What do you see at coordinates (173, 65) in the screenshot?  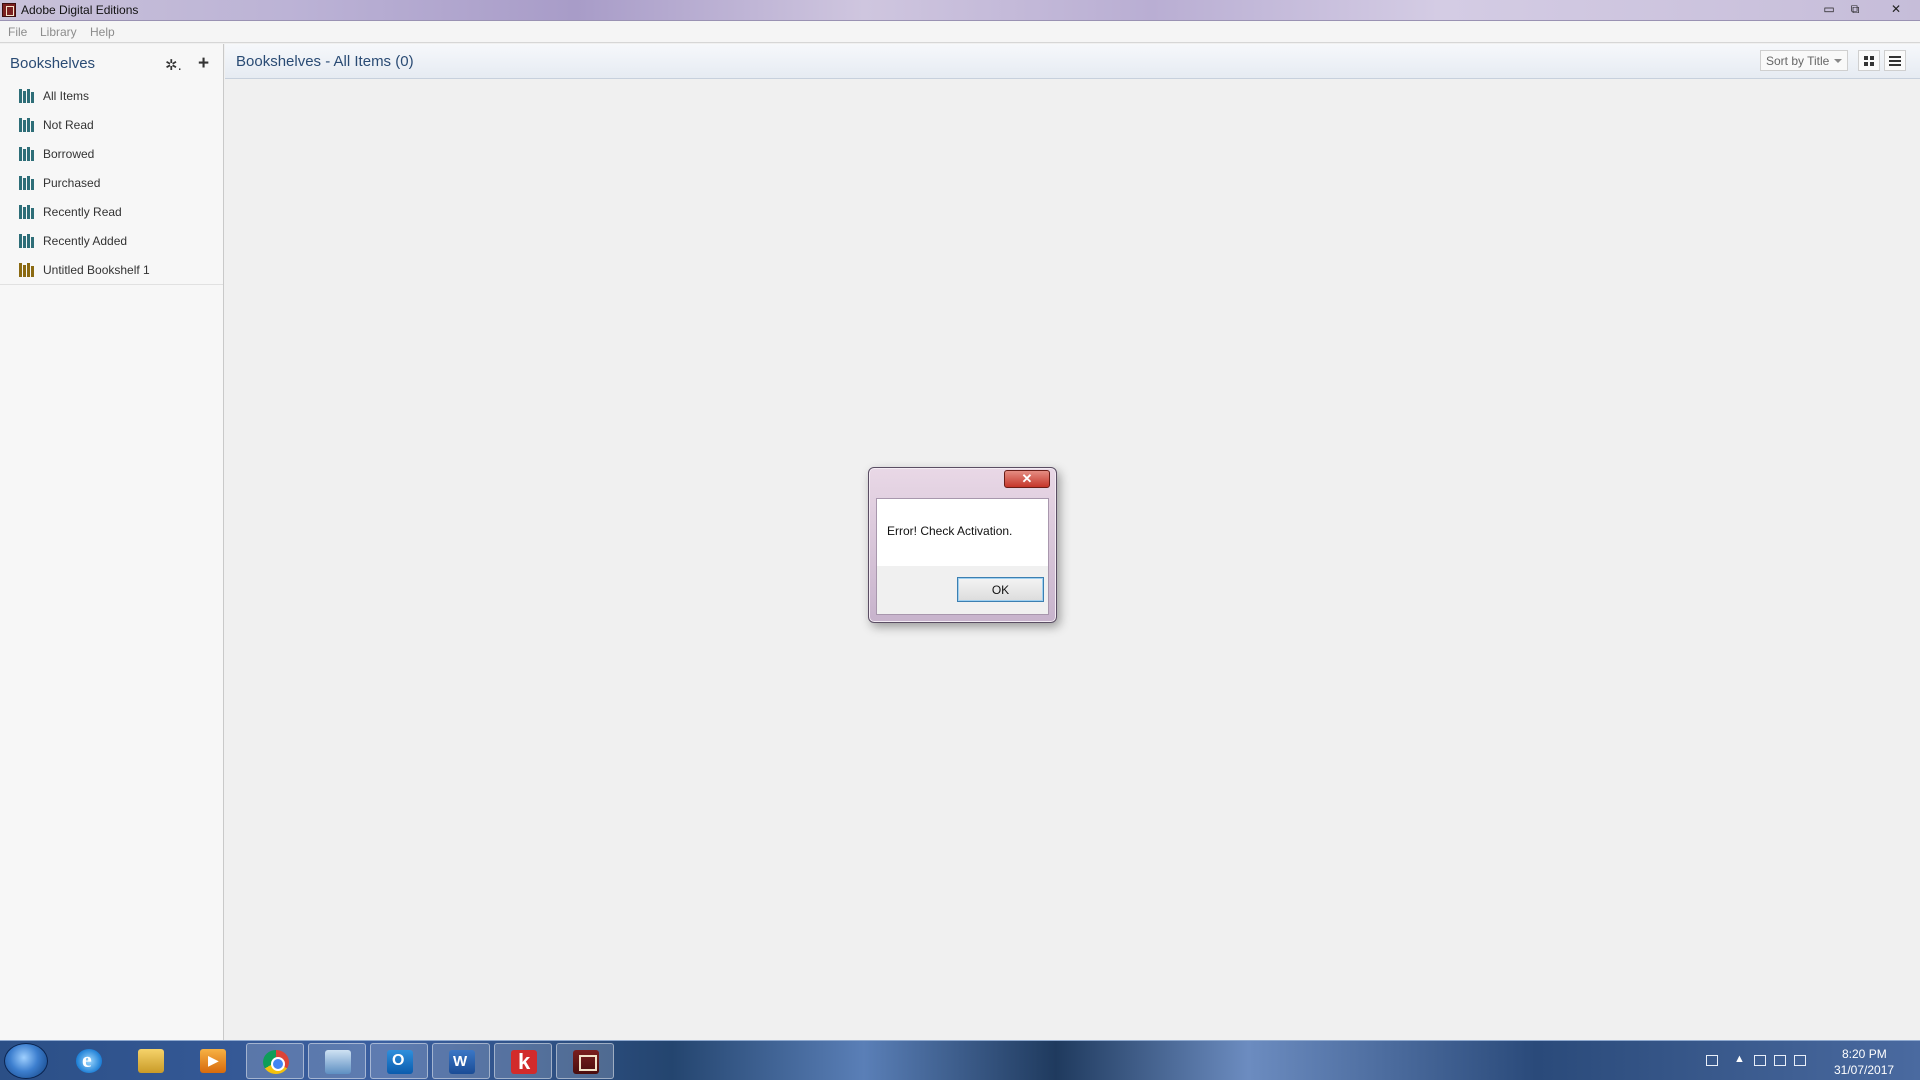 I see `gear-icon: ✲.` at bounding box center [173, 65].